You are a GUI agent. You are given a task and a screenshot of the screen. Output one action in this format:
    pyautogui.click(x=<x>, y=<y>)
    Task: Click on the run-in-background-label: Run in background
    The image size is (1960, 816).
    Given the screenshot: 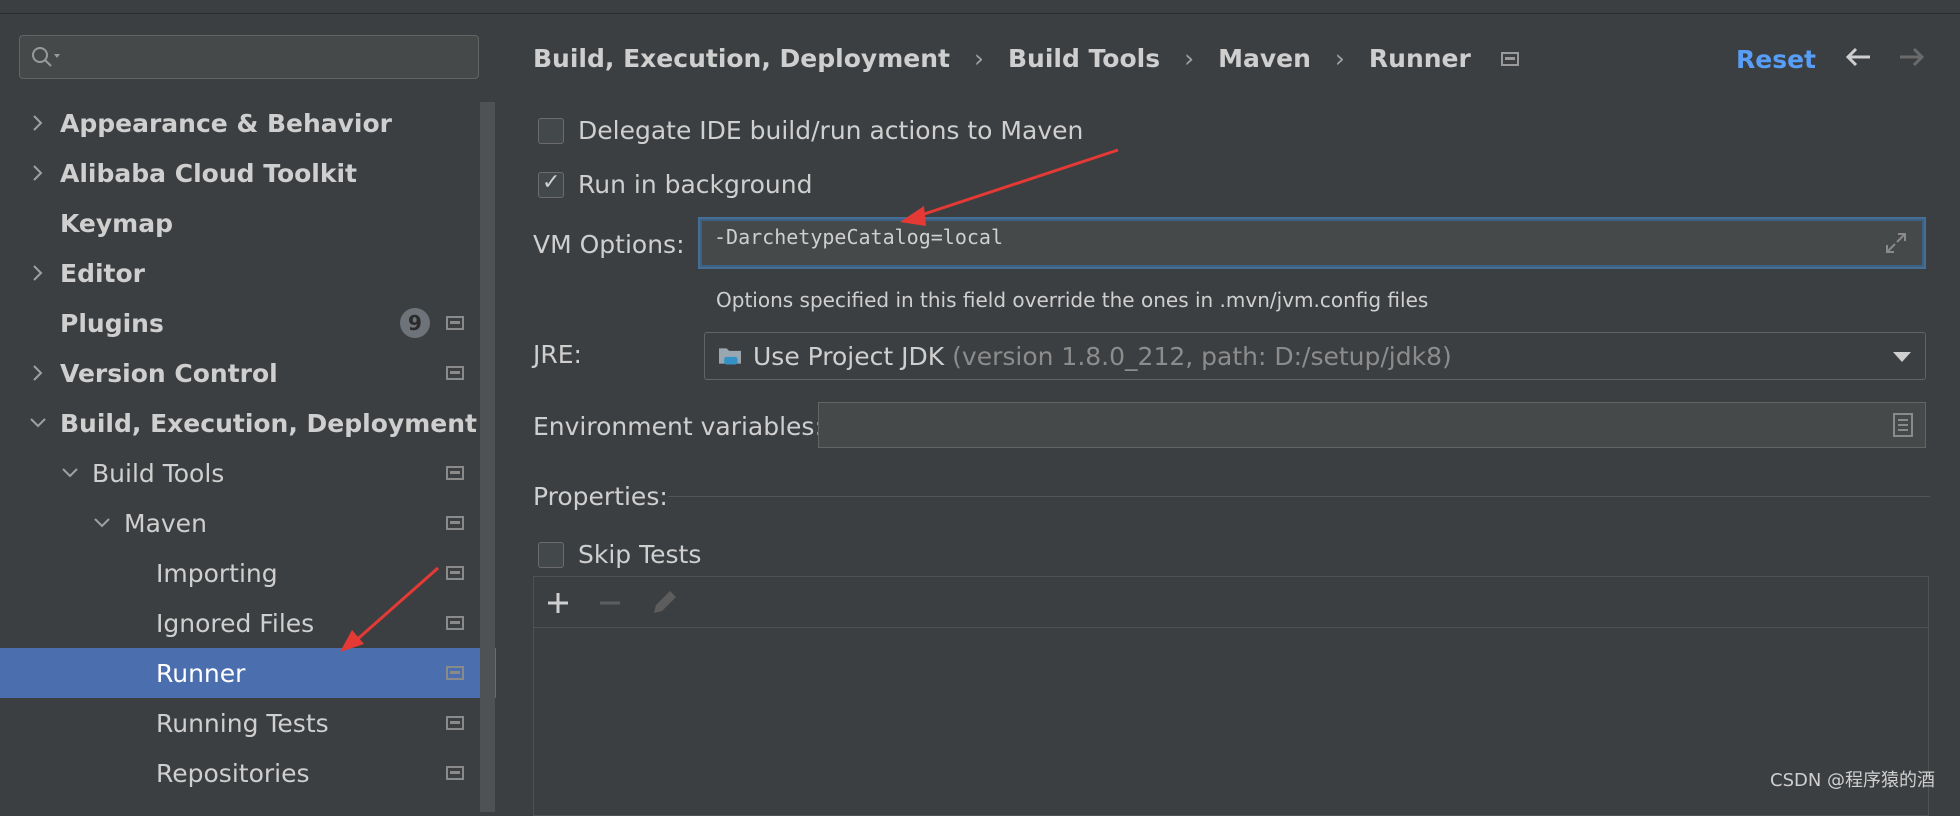 What is the action you would take?
    pyautogui.click(x=695, y=184)
    